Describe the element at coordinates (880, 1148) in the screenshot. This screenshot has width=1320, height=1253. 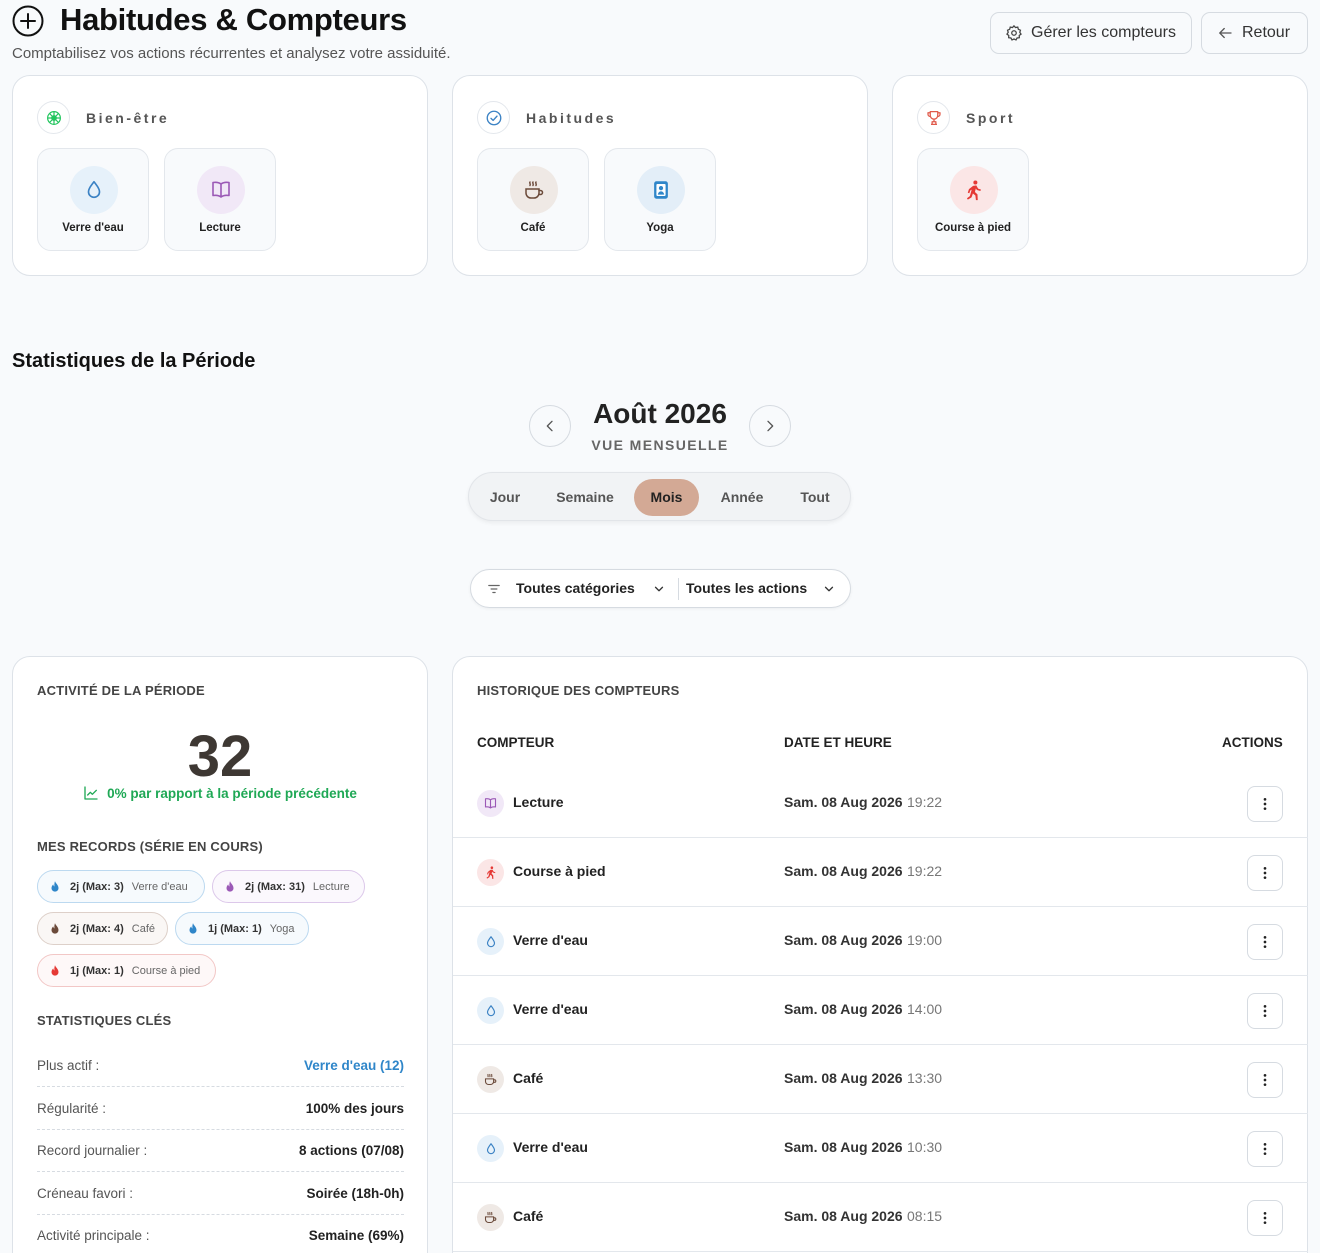
I see `table-row: Verre d'eau Sam. 08 Aug 2026 10:30` at that location.